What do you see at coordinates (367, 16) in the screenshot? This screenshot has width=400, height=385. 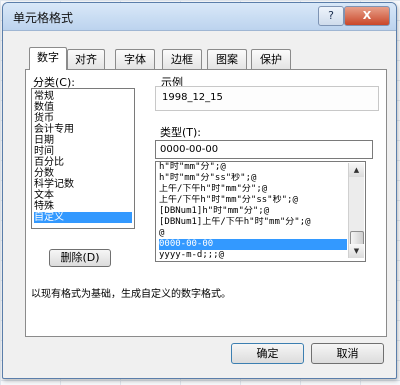 I see `close-button: X` at bounding box center [367, 16].